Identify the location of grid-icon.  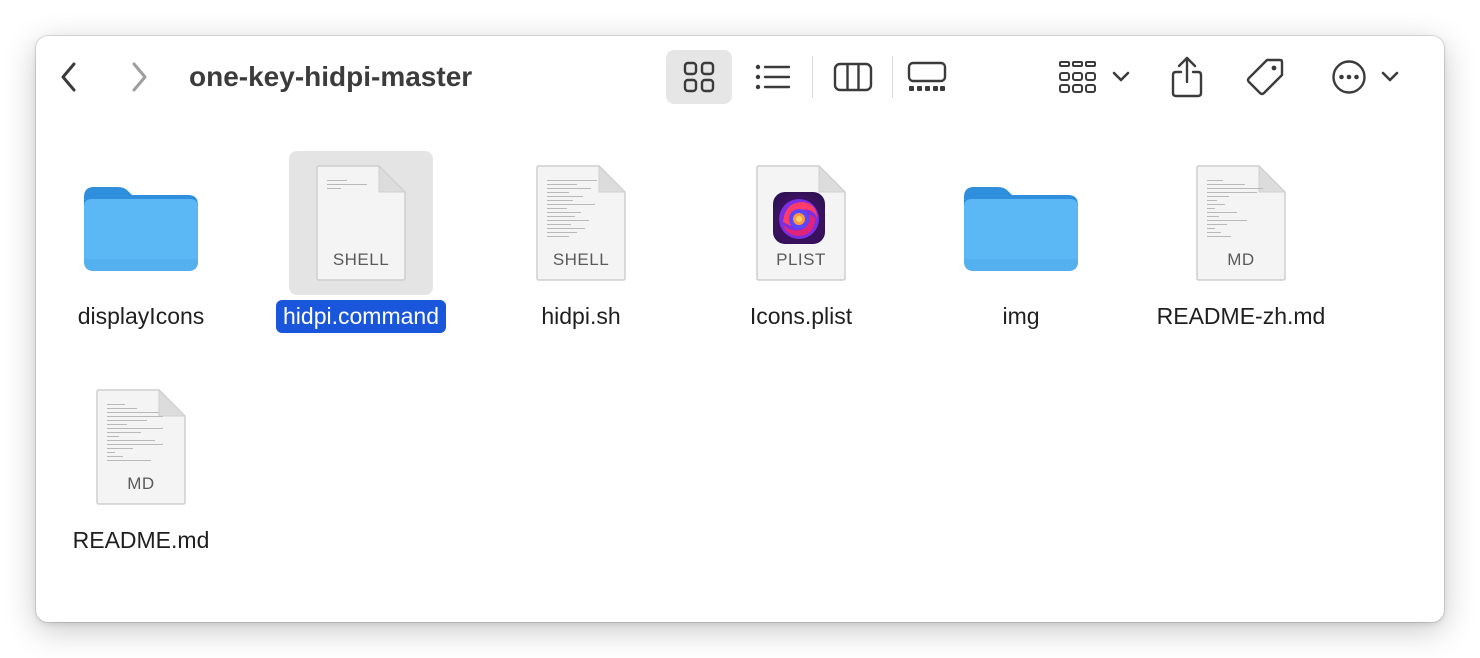
(699, 77).